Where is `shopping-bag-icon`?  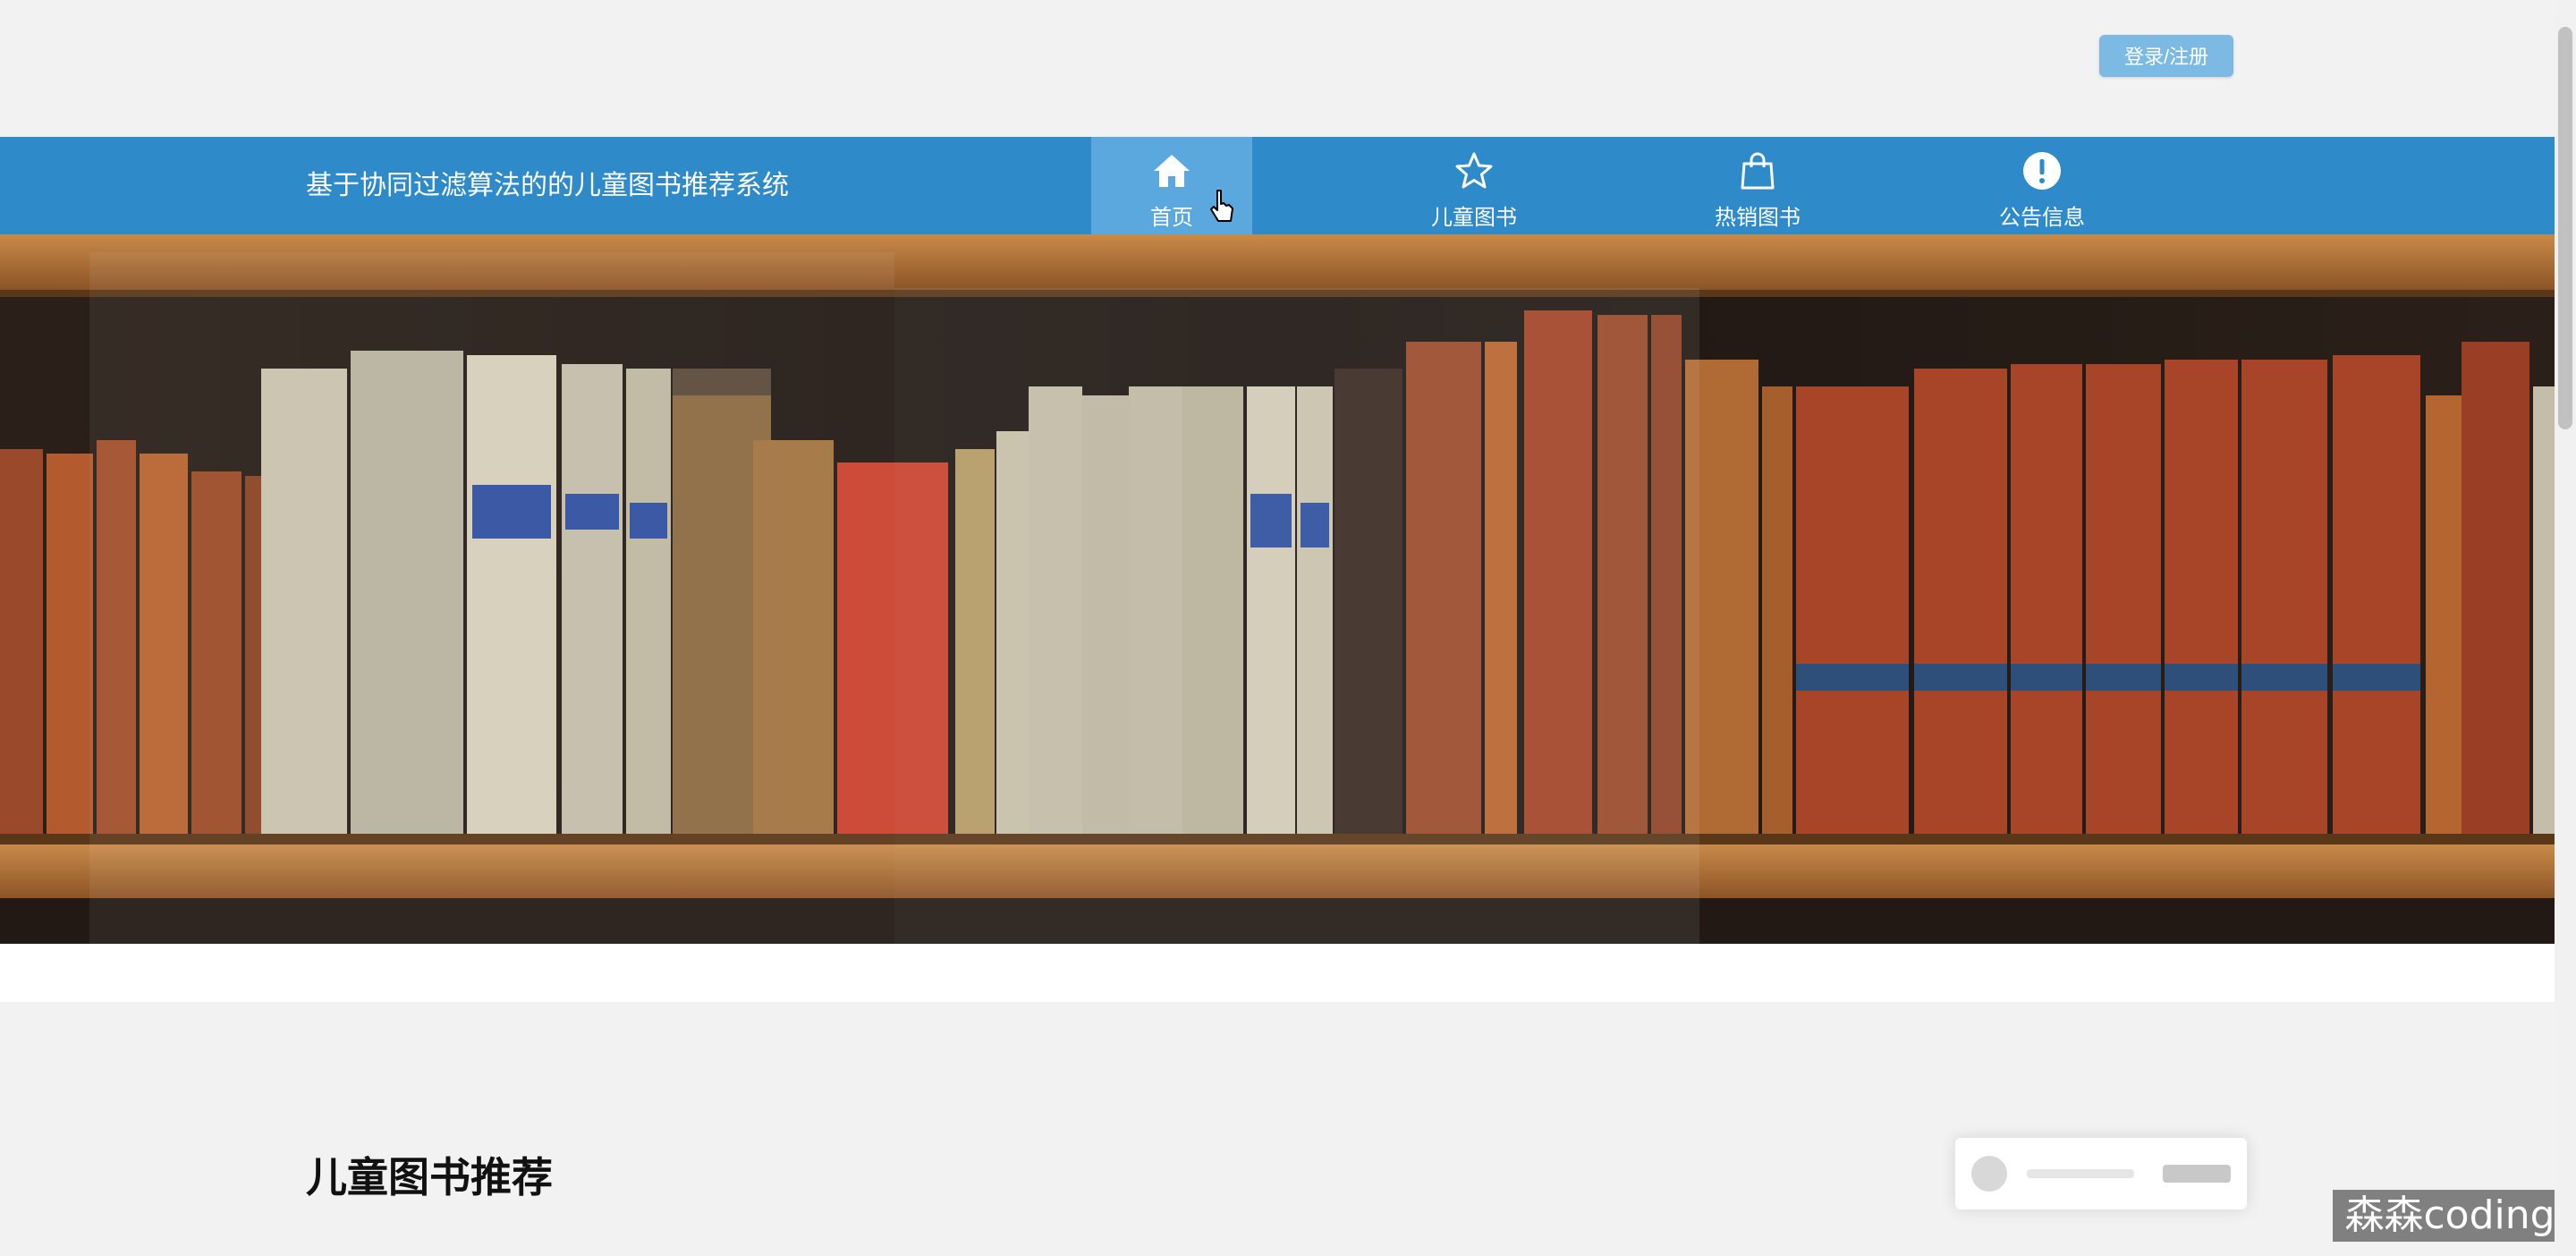
shopping-bag-icon is located at coordinates (1758, 171).